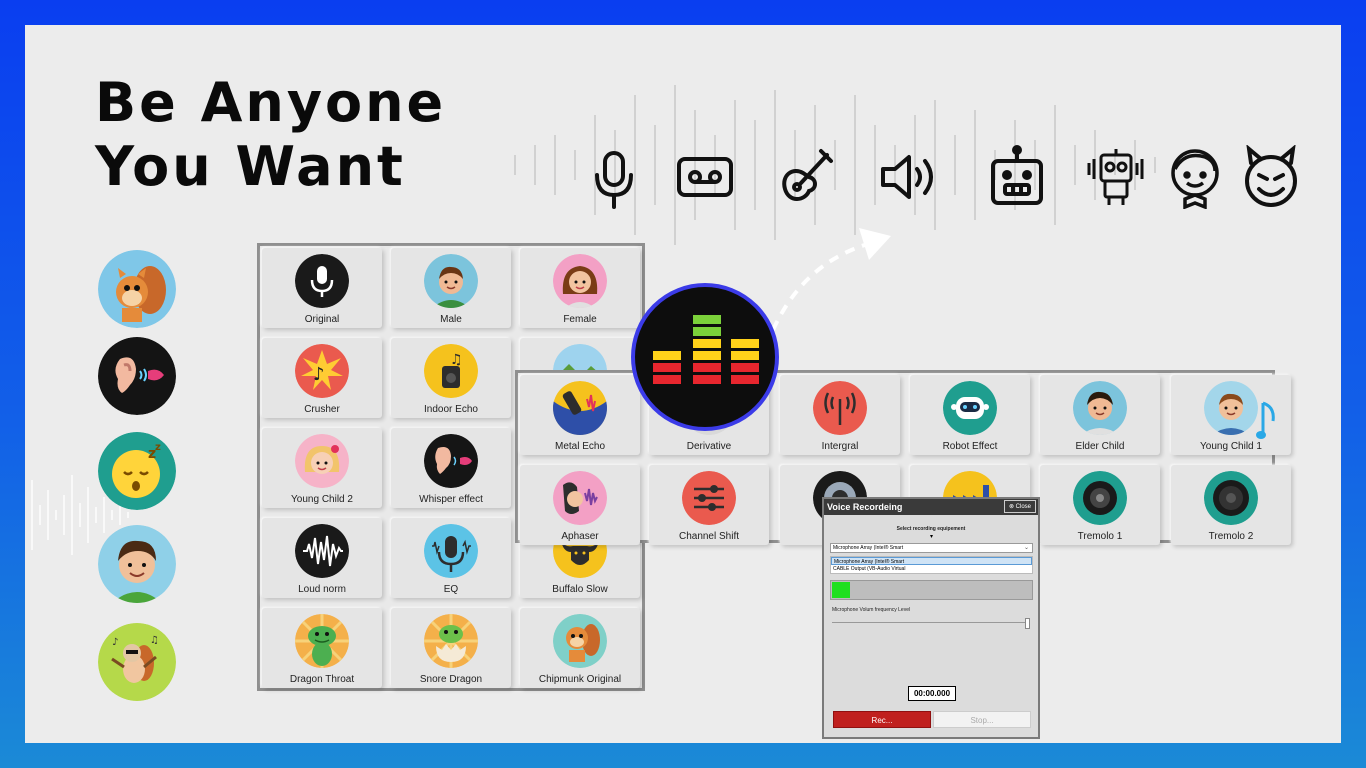 This screenshot has height=768, width=1366. Describe the element at coordinates (1271, 176) in the screenshot. I see `devil-face-icon` at that location.